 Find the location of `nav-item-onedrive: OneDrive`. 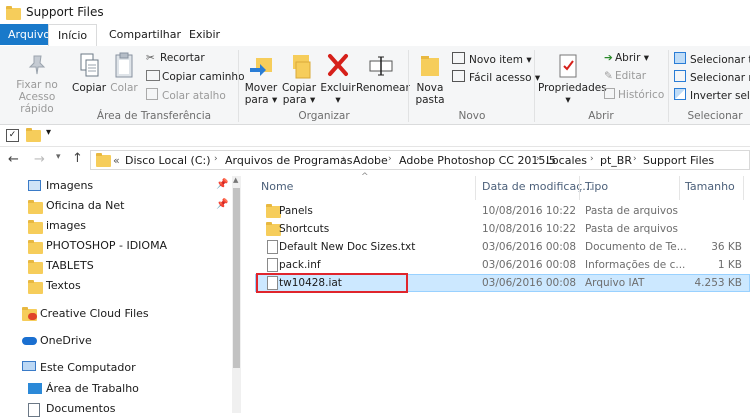

nav-item-onedrive: OneDrive is located at coordinates (116, 341).